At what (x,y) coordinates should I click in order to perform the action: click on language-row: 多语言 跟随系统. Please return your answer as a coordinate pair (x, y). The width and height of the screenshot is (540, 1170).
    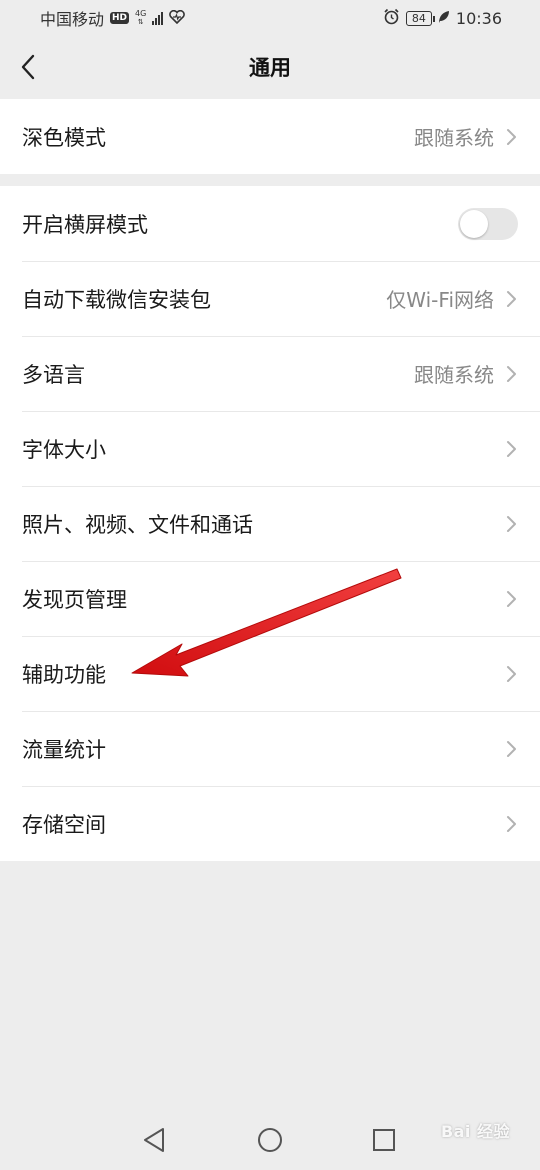
    Looking at the image, I should click on (270, 373).